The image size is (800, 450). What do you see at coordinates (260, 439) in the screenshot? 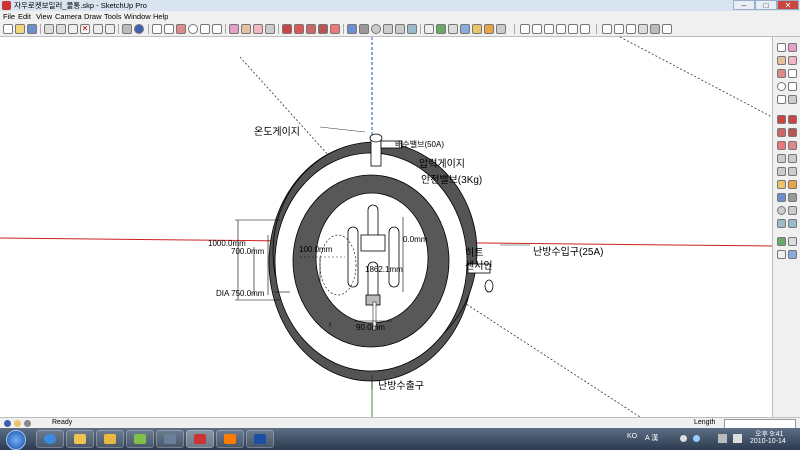
I see `taskbar-photoshop` at bounding box center [260, 439].